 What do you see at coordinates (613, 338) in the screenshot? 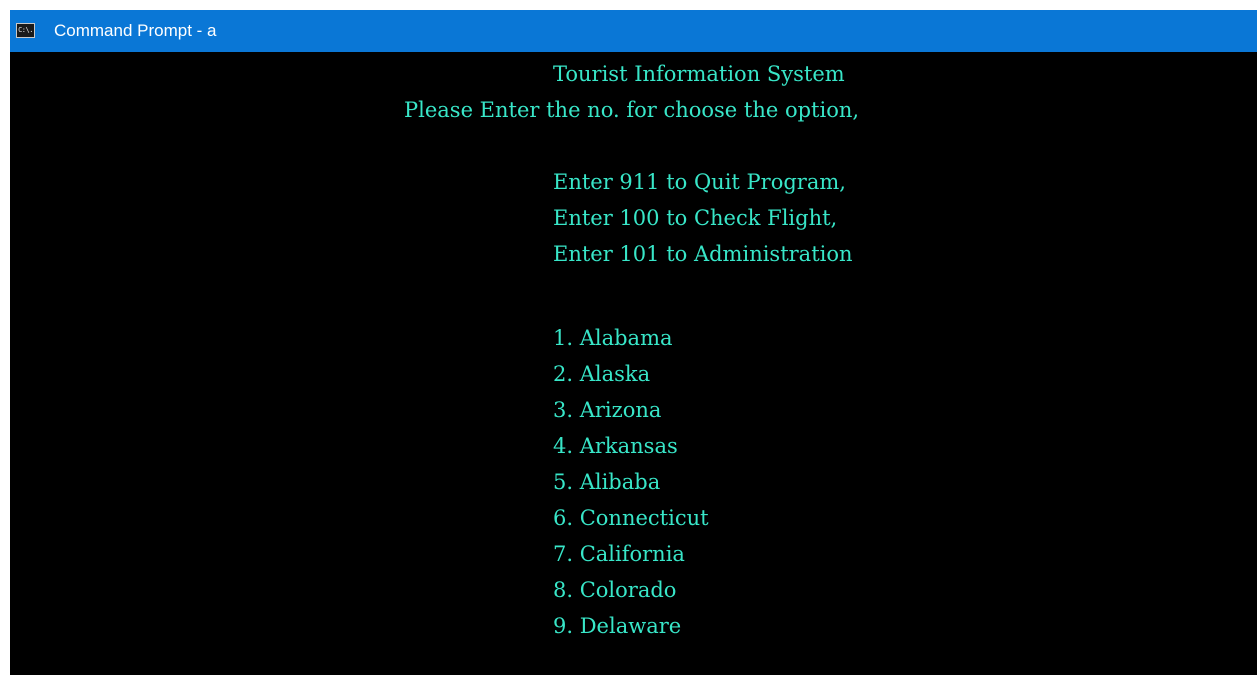
I see `state-list-item: 1. Alabama` at bounding box center [613, 338].